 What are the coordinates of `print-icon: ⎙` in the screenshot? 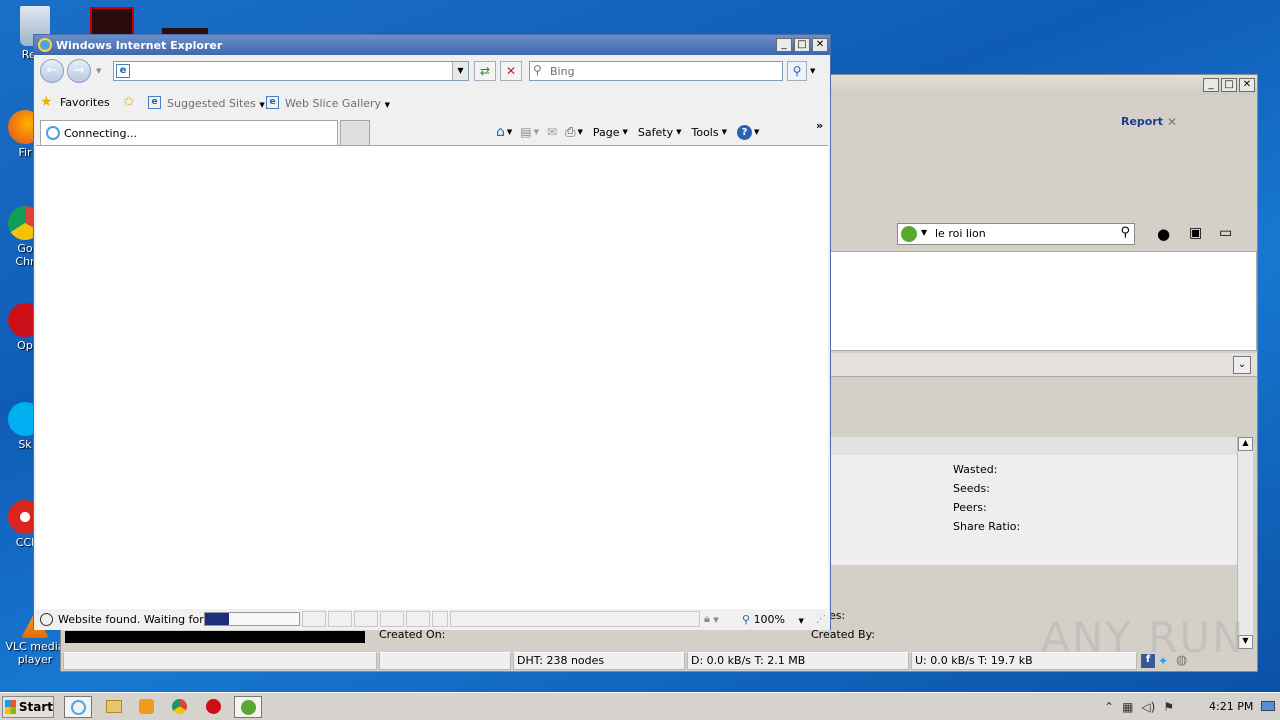 It's located at (570, 132).